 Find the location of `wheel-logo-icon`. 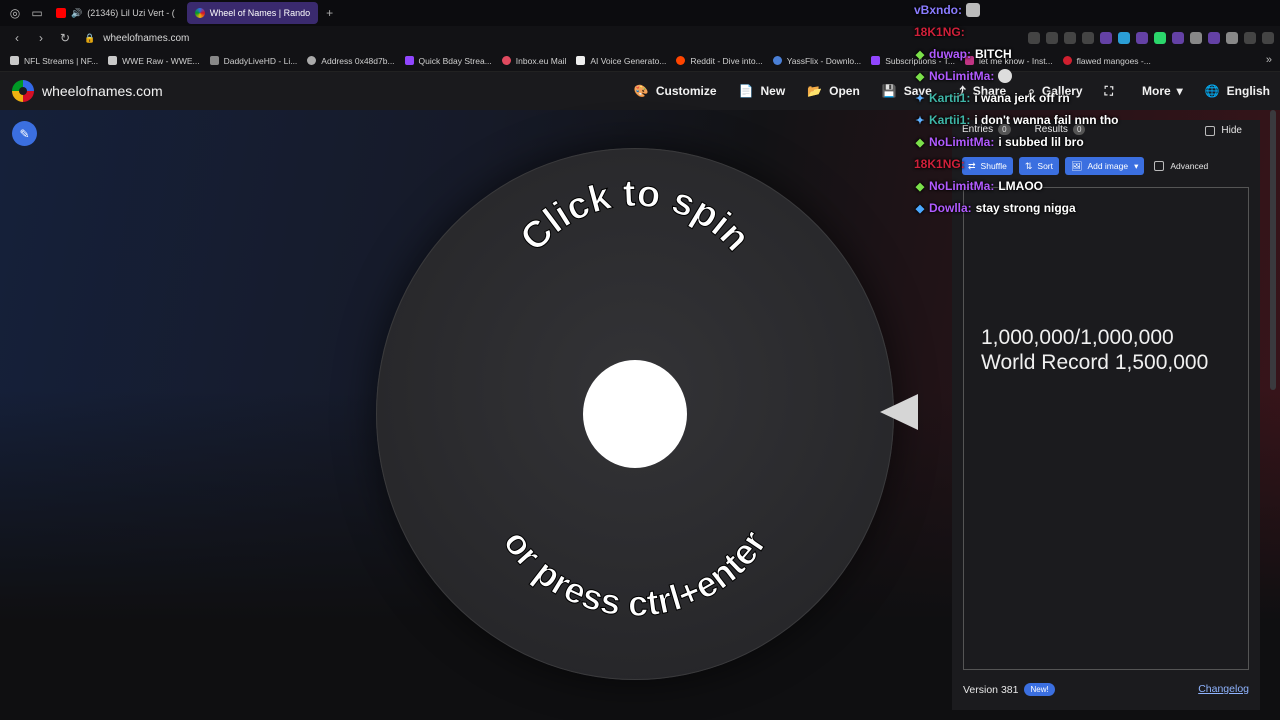

wheel-logo-icon is located at coordinates (23, 91).